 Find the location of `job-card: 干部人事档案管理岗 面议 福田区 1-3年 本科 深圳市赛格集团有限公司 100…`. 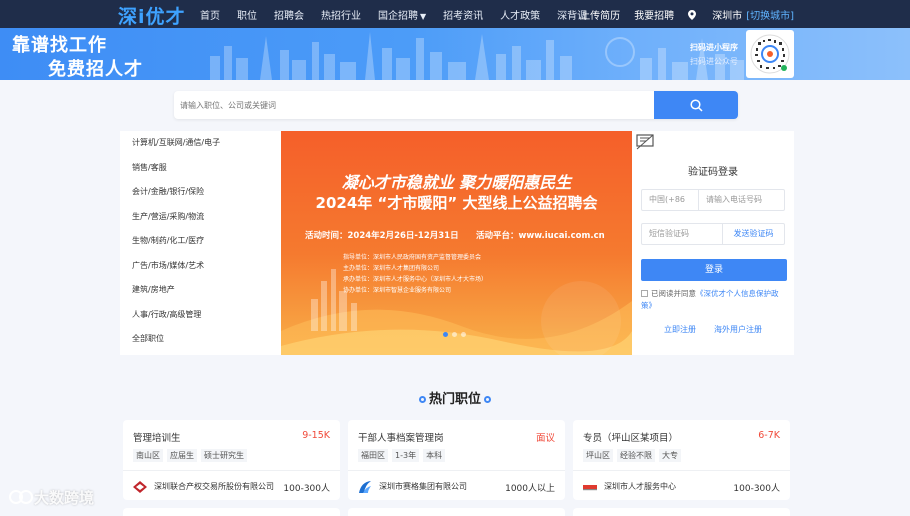

job-card: 干部人事档案管理岗 面议 福田区 1-3年 本科 深圳市赛格集团有限公司 100… is located at coordinates (456, 460).